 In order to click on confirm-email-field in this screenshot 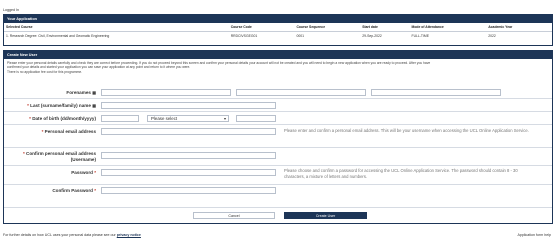, I will do `click(188, 155)`.